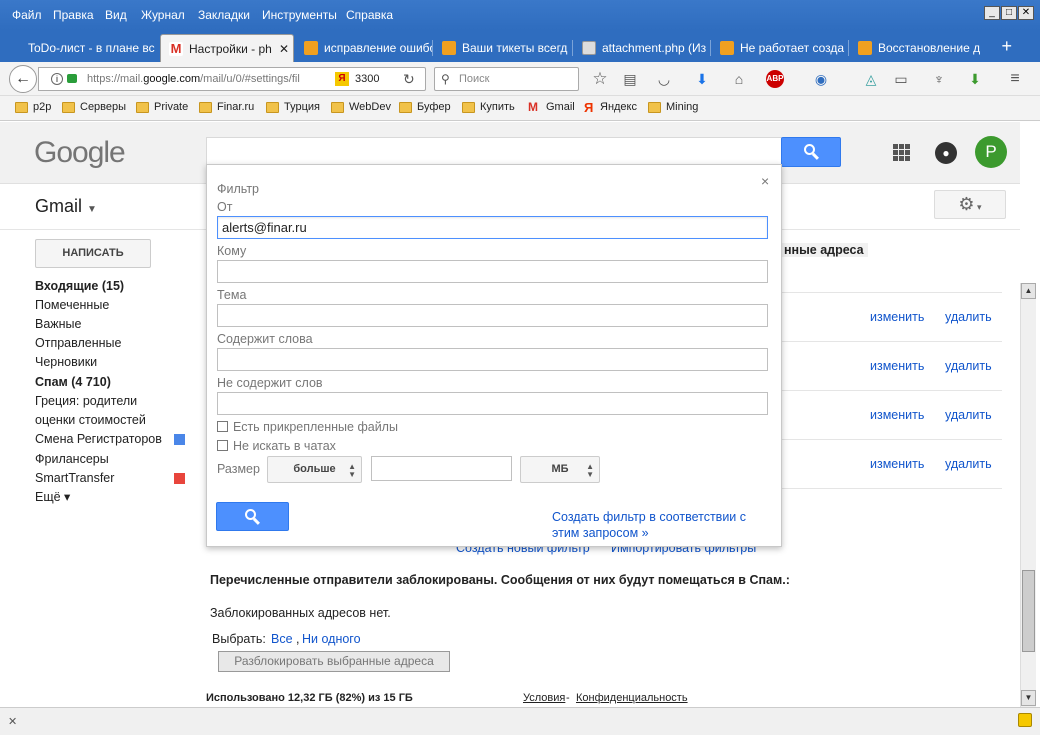 This screenshot has height=735, width=1040. I want to click on minimize-button: _, so click(992, 13).